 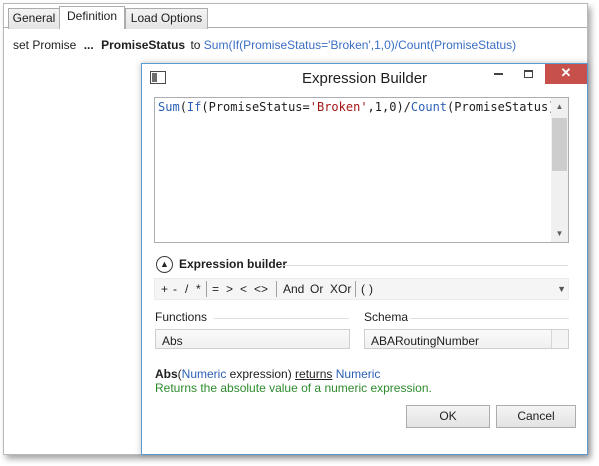 What do you see at coordinates (425, 341) in the screenshot?
I see `schema-list-item: ABARoutingNumber` at bounding box center [425, 341].